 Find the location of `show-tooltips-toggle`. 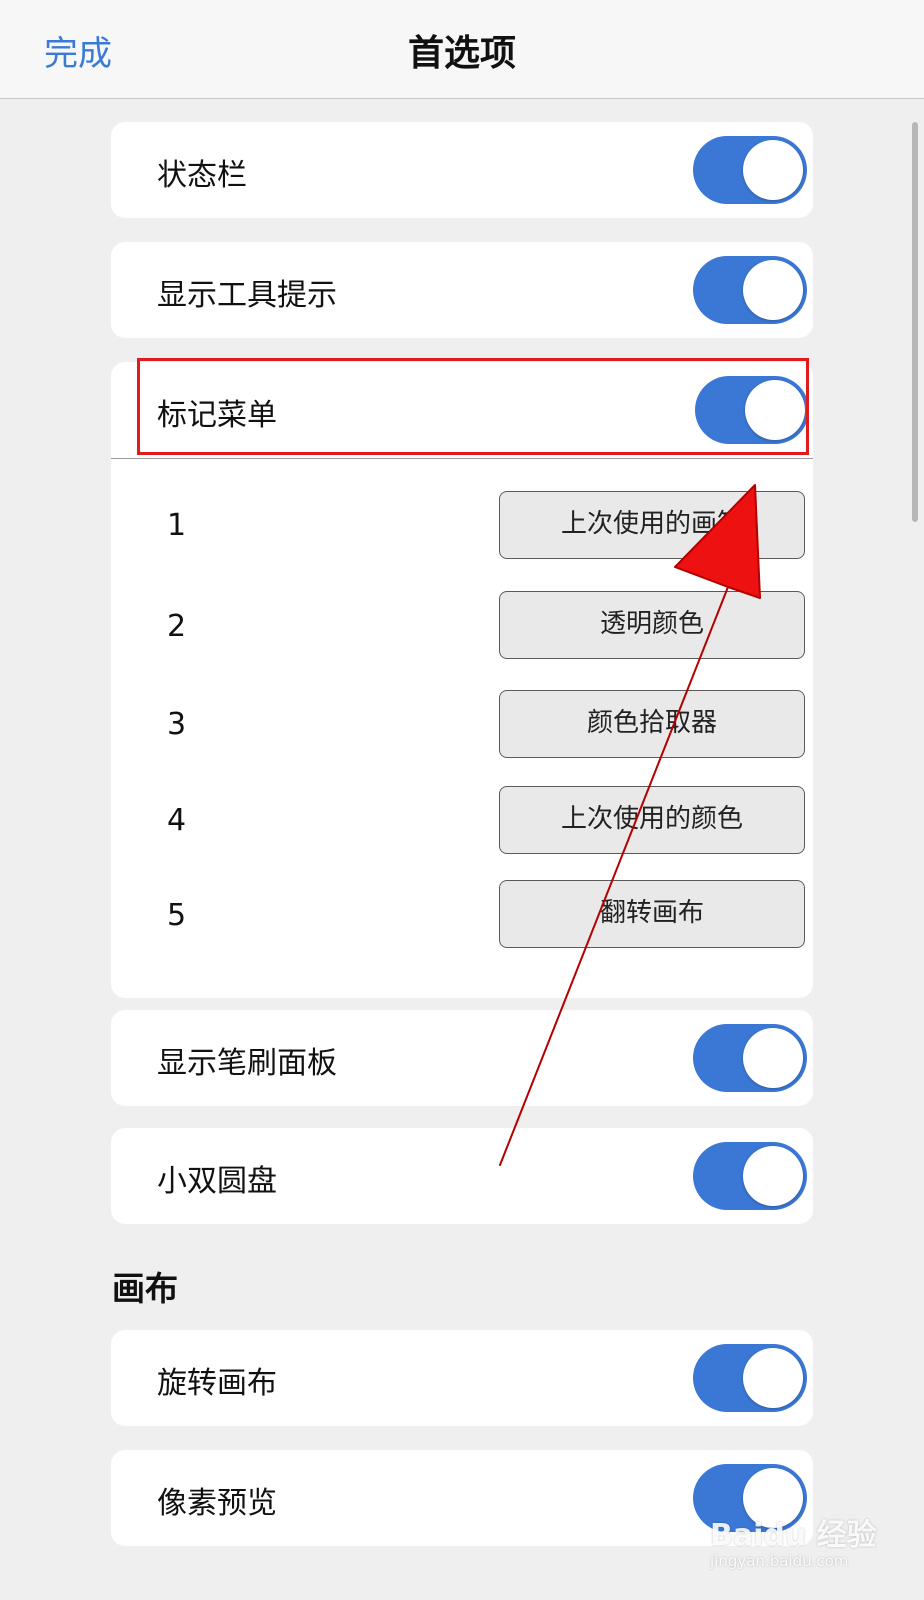

show-tooltips-toggle is located at coordinates (750, 290).